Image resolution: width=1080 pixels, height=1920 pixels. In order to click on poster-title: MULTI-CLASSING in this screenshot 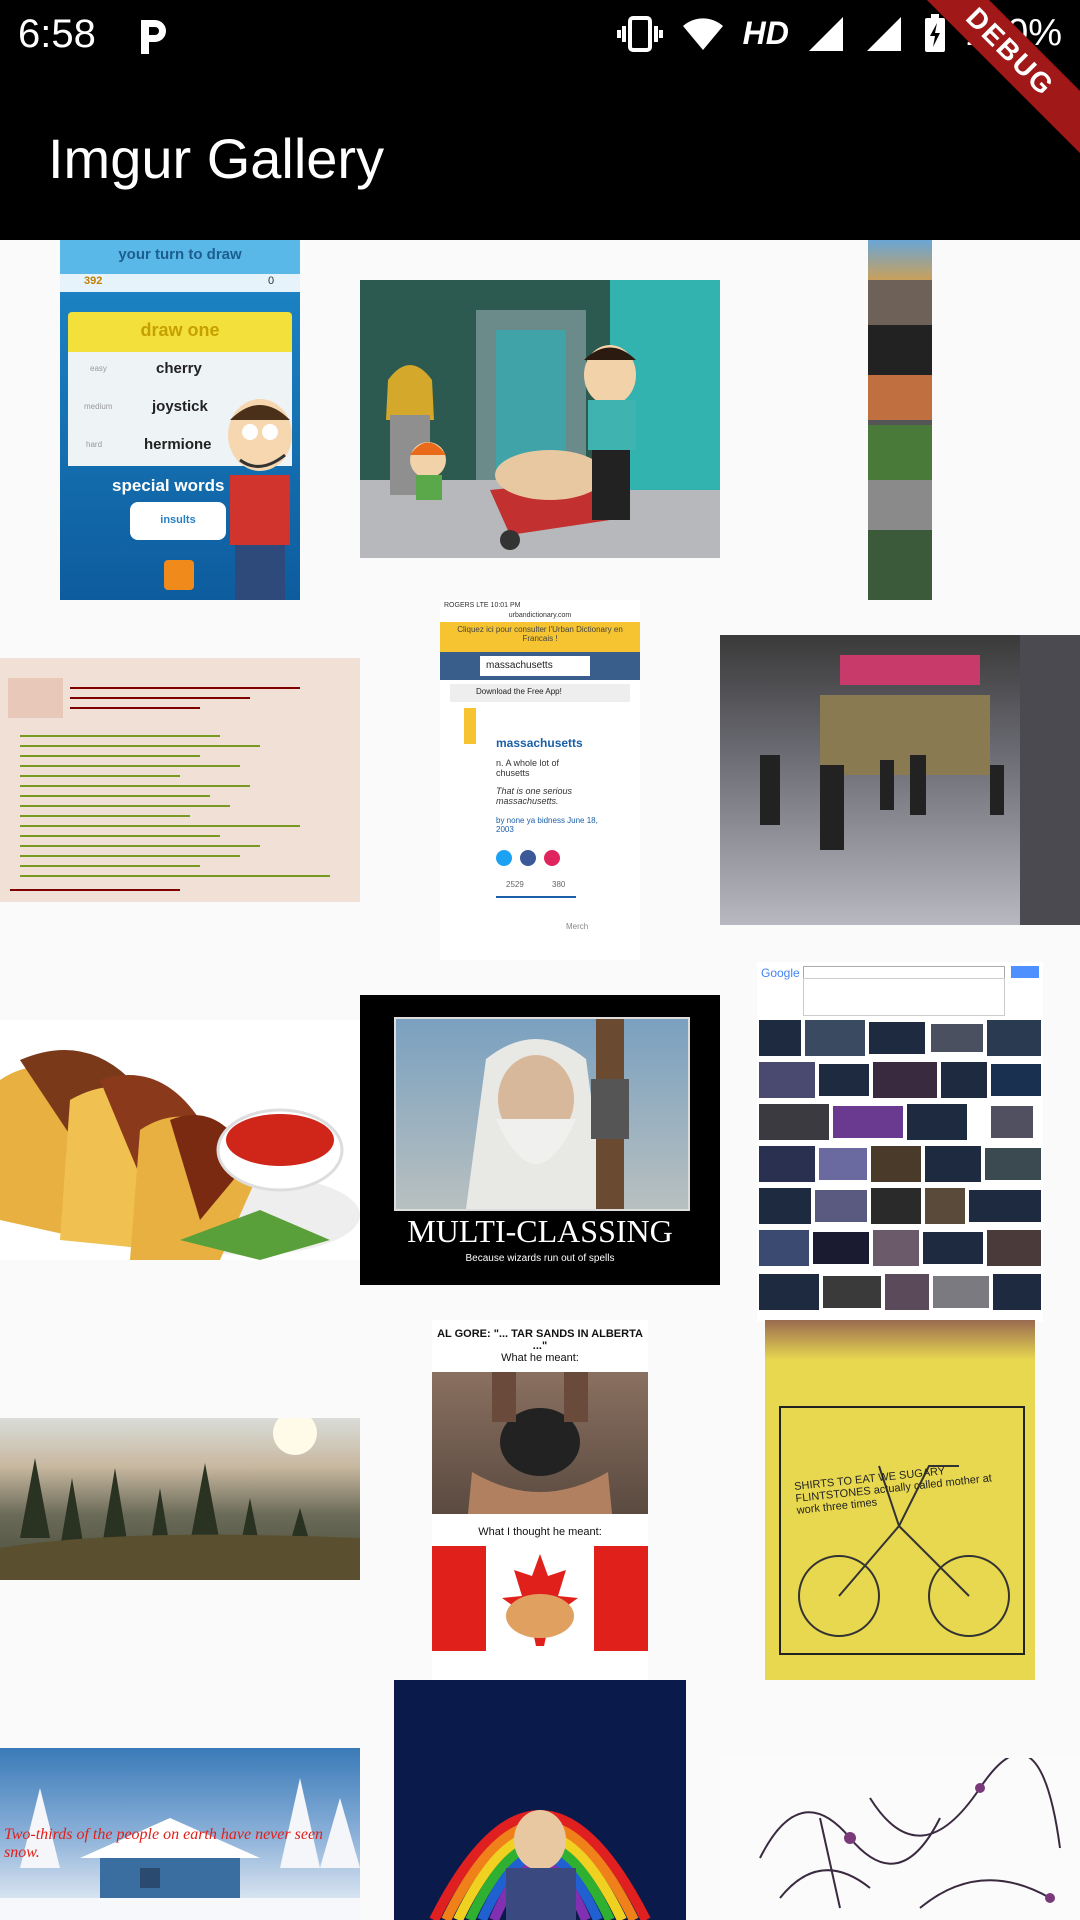, I will do `click(540, 1231)`.